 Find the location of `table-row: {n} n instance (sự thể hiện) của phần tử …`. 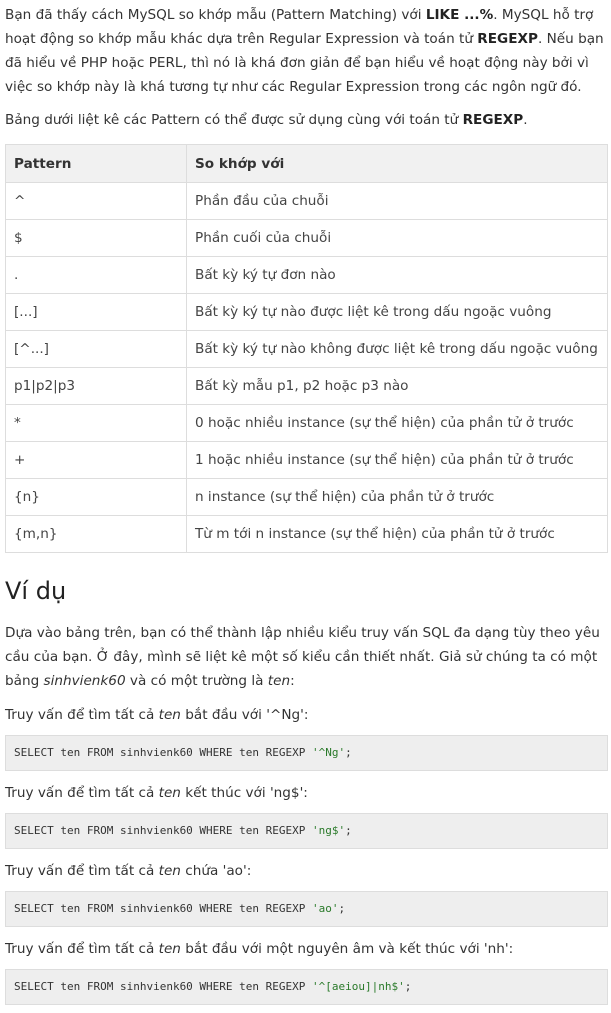

table-row: {n} n instance (sự thể hiện) của phần tử … is located at coordinates (306, 497).